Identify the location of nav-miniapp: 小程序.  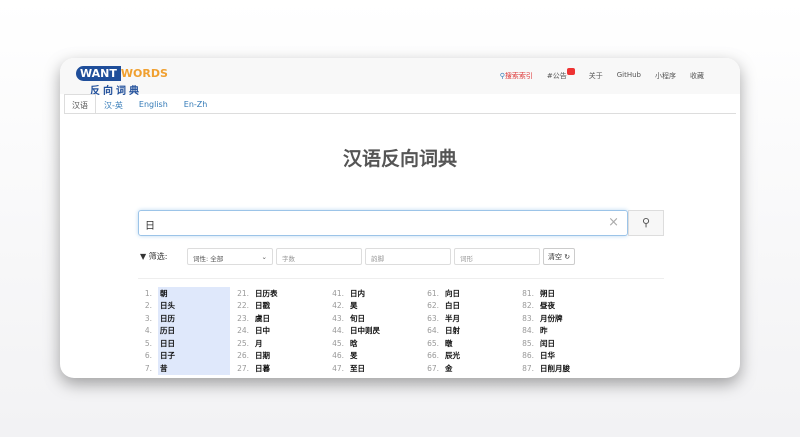
(665, 76).